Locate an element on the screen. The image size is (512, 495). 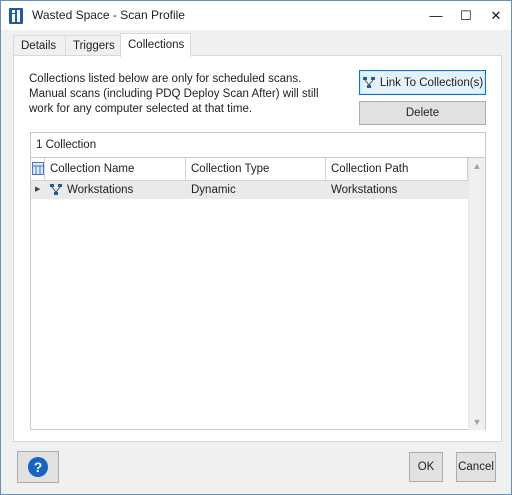
cancel-button: Cancel is located at coordinates (476, 467).